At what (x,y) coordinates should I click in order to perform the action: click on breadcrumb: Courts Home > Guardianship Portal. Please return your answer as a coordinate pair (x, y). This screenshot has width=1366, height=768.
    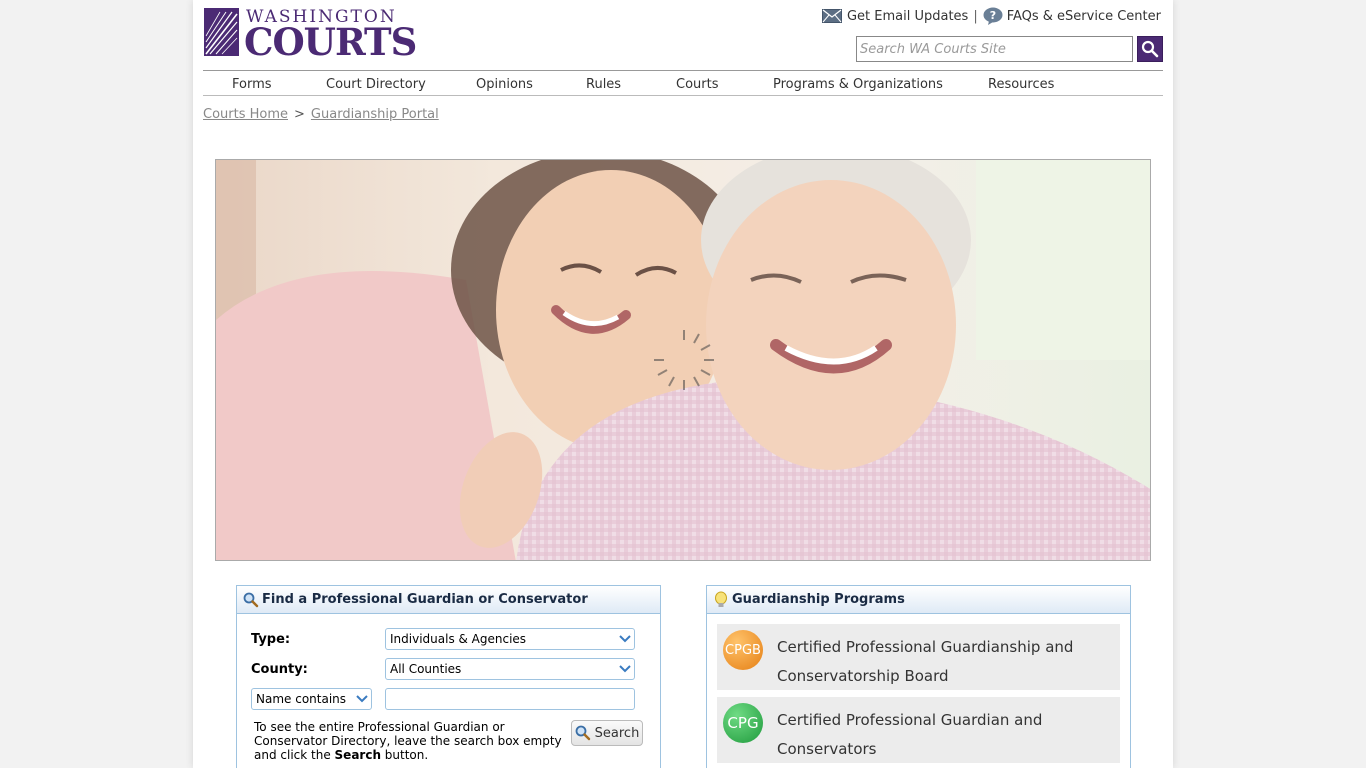
    Looking at the image, I should click on (321, 114).